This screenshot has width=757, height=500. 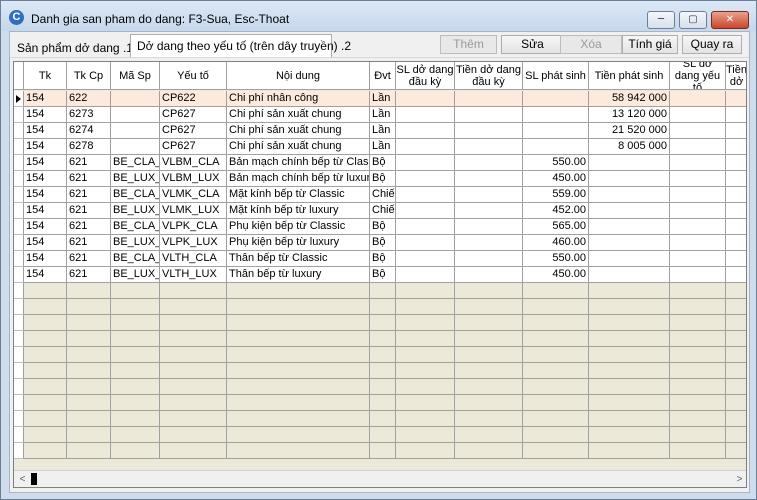 What do you see at coordinates (22, 479) in the screenshot?
I see `scroll-left-arrow-icon: <` at bounding box center [22, 479].